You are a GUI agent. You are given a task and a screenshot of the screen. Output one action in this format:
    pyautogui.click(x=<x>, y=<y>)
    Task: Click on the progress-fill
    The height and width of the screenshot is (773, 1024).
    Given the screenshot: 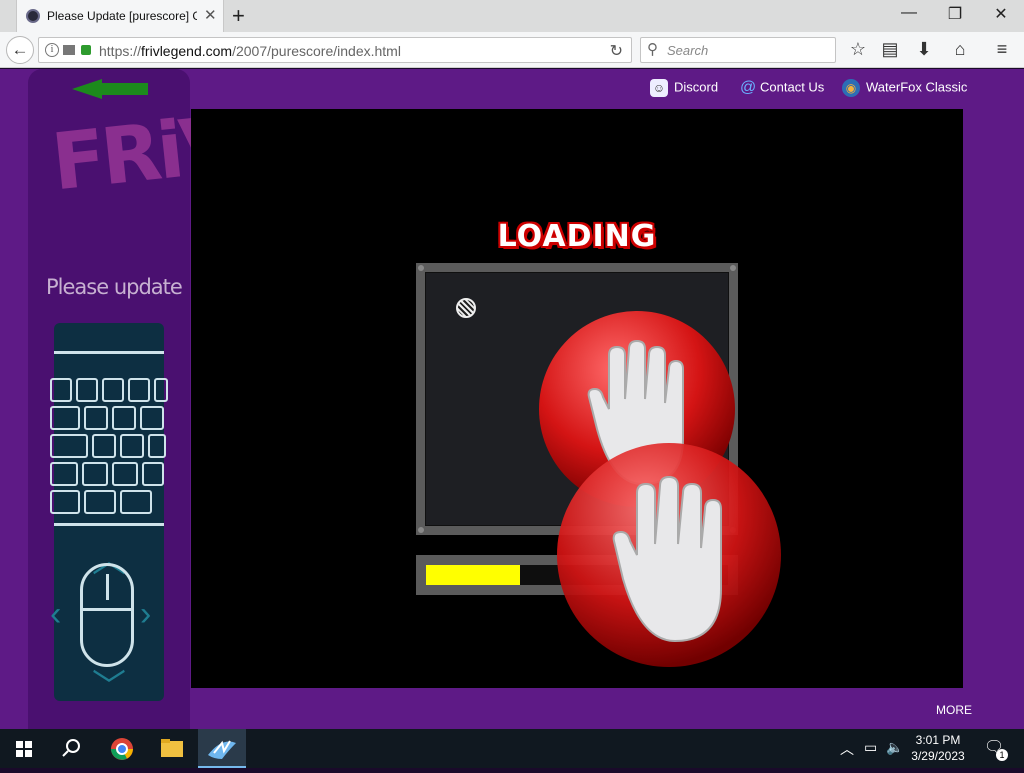 What is the action you would take?
    pyautogui.click(x=473, y=575)
    